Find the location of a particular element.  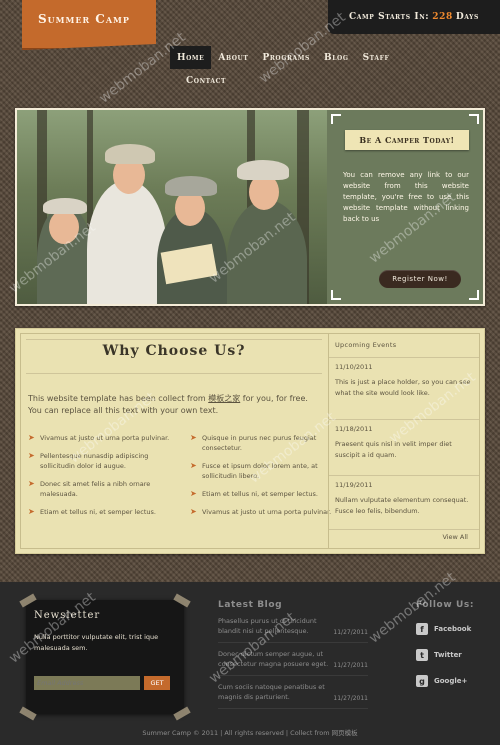

why-title: Why Choose Us? is located at coordinates (174, 351).